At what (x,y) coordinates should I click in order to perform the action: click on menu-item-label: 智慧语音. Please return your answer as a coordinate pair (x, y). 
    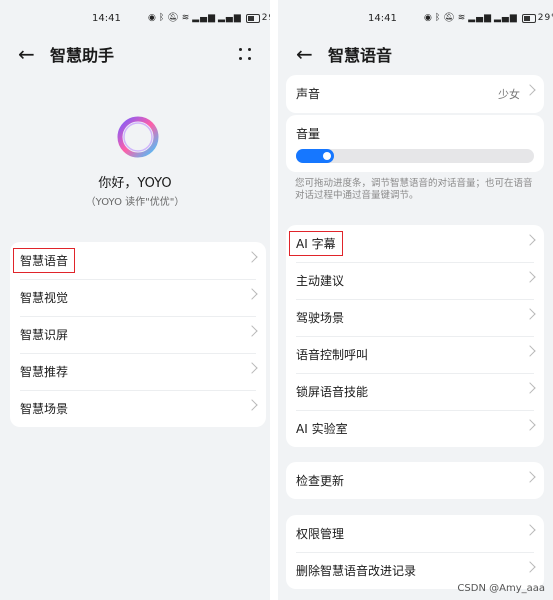
    Looking at the image, I should click on (44, 260).